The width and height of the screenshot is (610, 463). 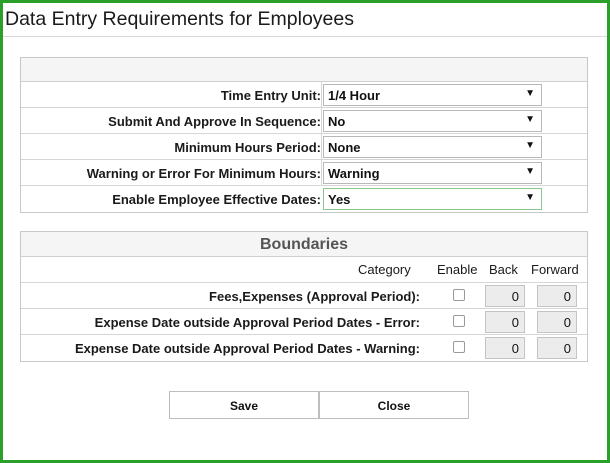 I want to click on submit-approve-label: Submit And Approve In Sequence:, so click(x=214, y=121).